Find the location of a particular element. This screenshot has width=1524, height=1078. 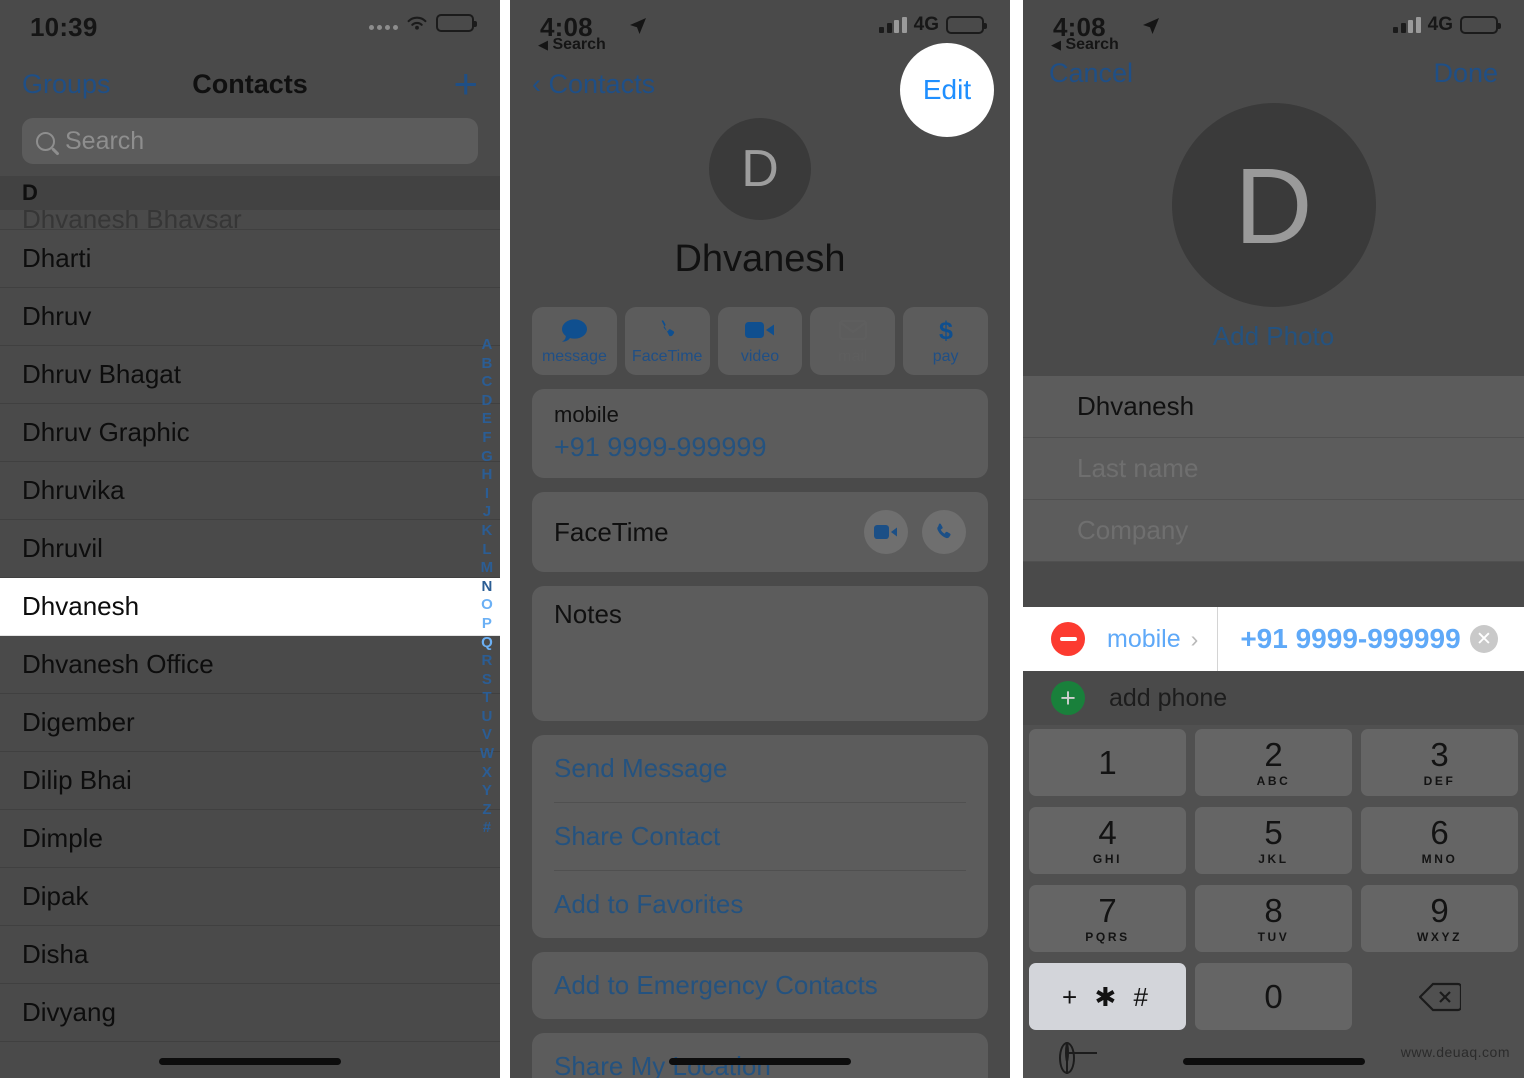

alpha-index-j: J is located at coordinates (487, 512).